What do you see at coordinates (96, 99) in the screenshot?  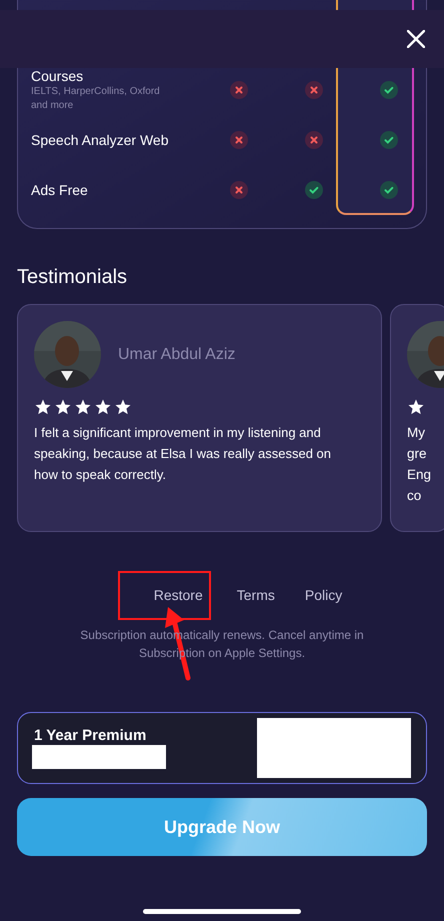 I see `feature-note: IELTS, HarperCollins, Oxford and more` at bounding box center [96, 99].